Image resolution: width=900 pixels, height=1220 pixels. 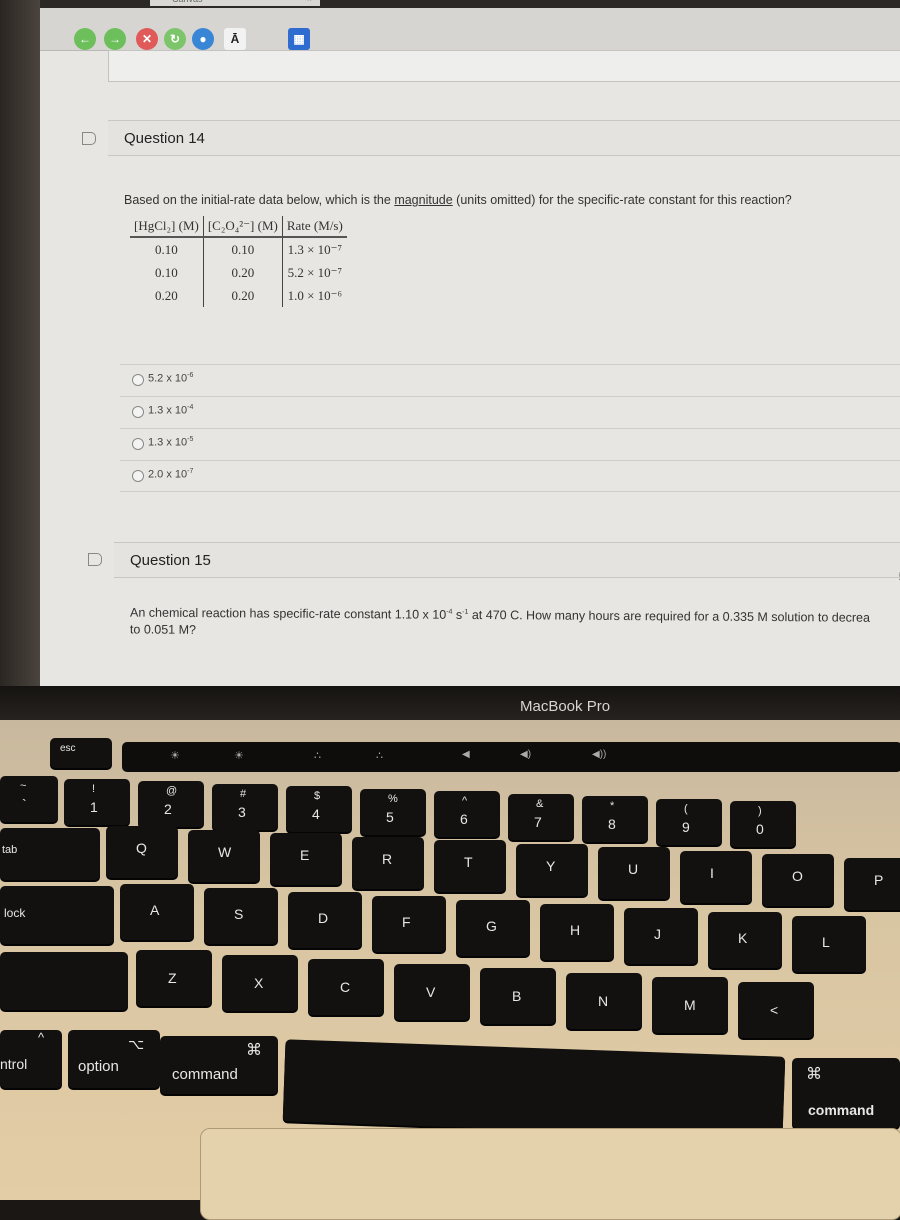 I want to click on volume-up-icon: ◀)), so click(x=599, y=754).